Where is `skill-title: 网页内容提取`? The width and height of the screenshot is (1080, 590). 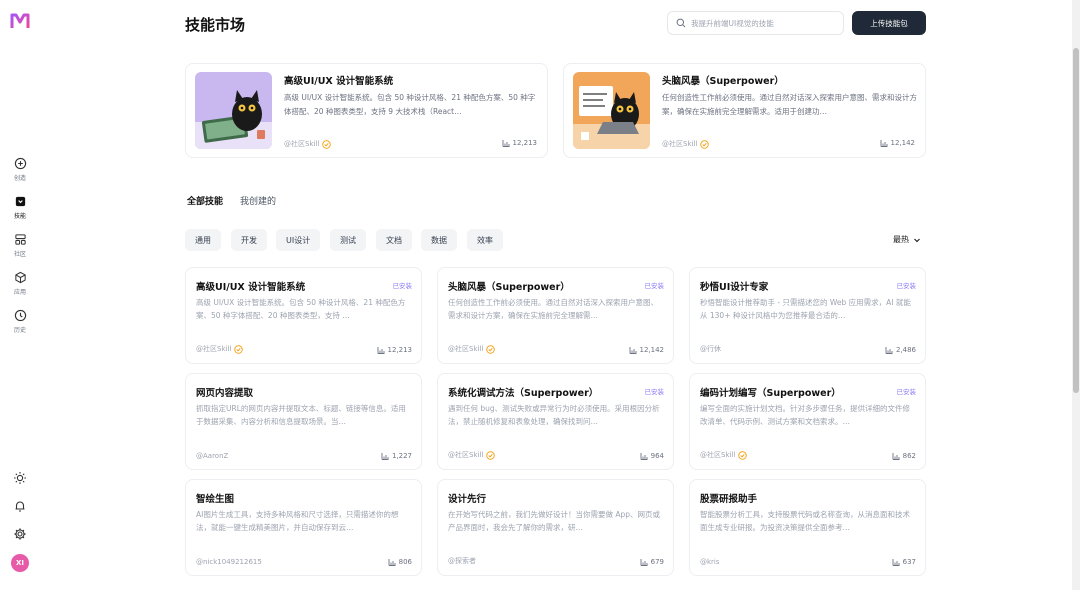
skill-title: 网页内容提取 is located at coordinates (225, 393).